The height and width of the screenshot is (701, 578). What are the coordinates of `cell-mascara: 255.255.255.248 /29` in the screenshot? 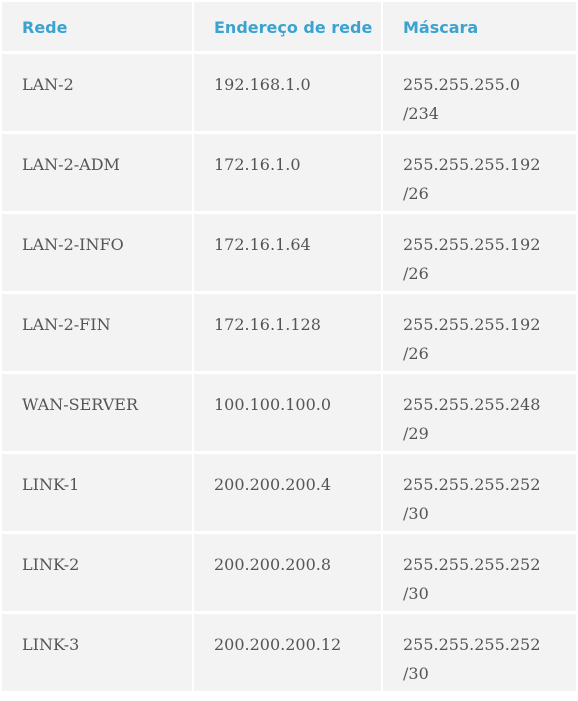 It's located at (479, 413).